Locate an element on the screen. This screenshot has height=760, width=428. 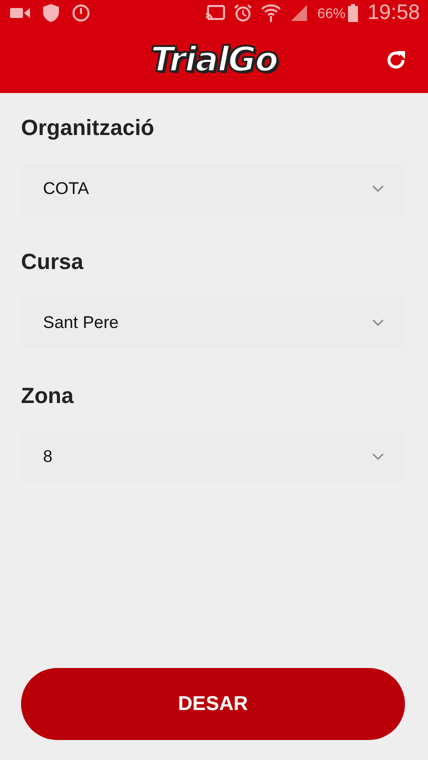
clock-time: 19:58 is located at coordinates (393, 13).